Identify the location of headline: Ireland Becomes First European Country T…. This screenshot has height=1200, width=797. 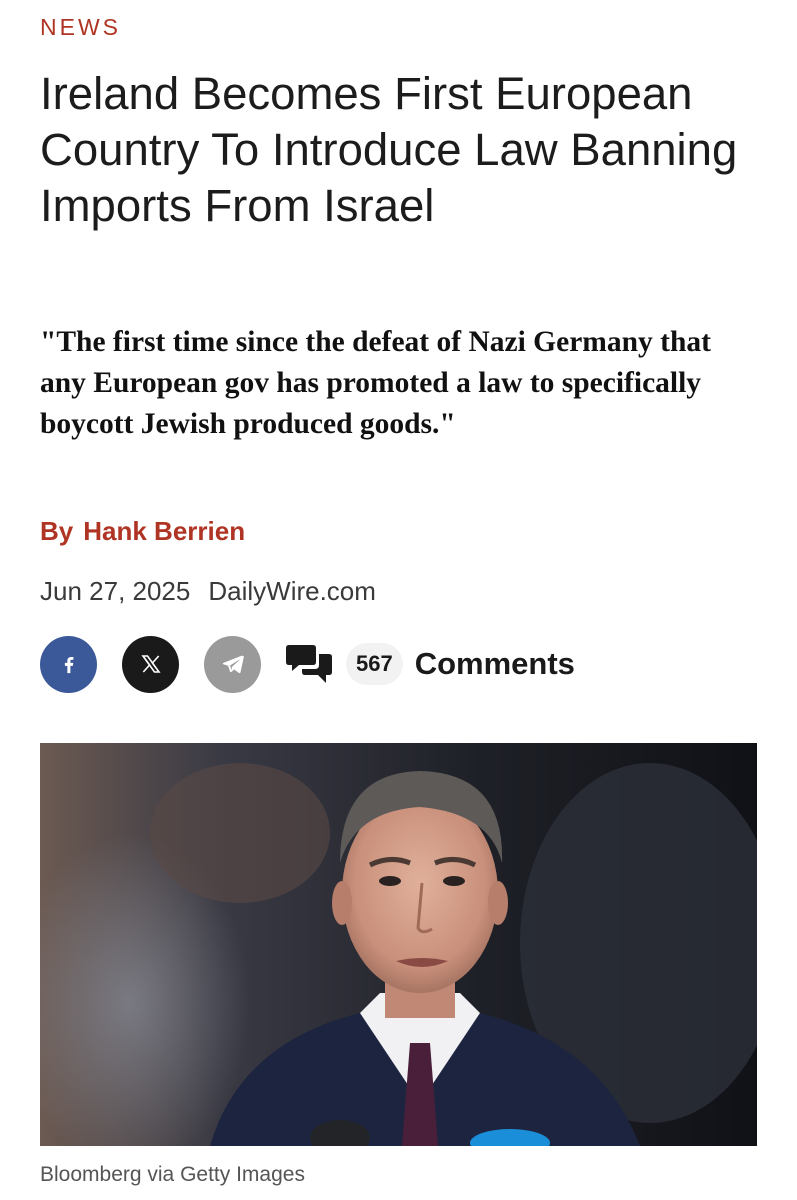
(389, 149).